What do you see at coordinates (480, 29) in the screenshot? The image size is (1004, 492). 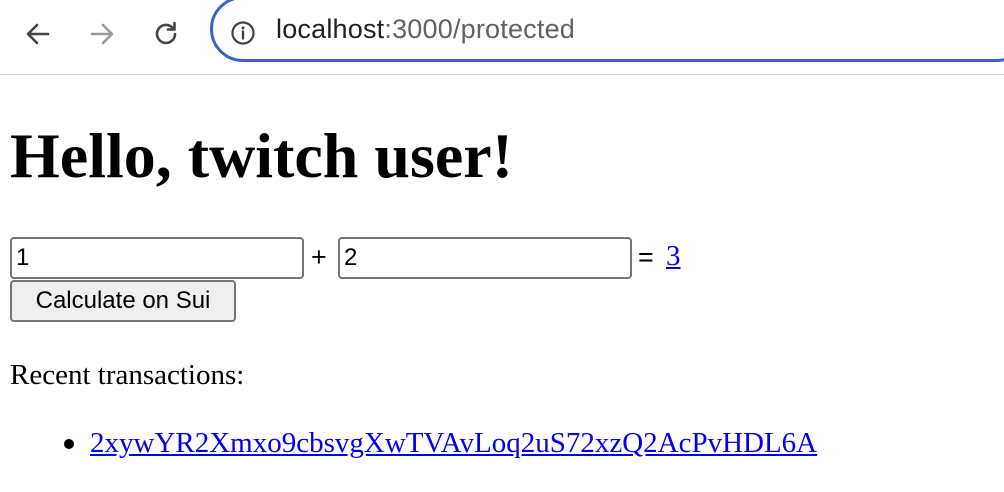 I see `url-path: :3000/protected` at bounding box center [480, 29].